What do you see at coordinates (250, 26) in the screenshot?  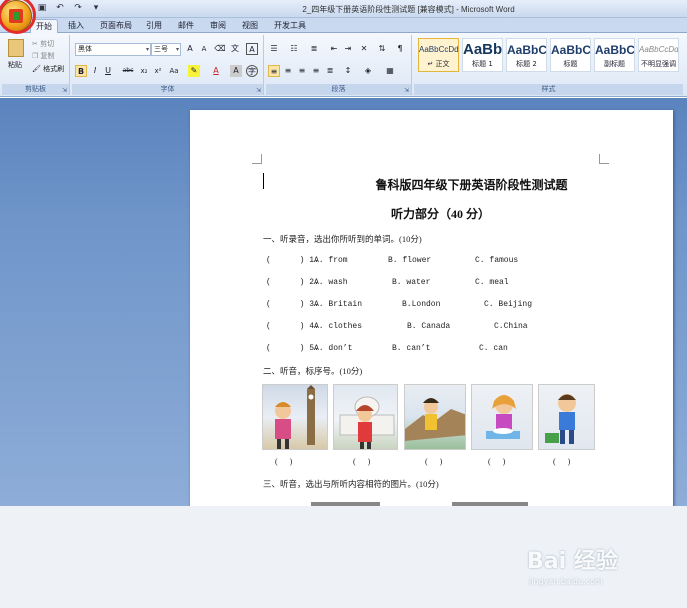 I see `tab-view: 视图` at bounding box center [250, 26].